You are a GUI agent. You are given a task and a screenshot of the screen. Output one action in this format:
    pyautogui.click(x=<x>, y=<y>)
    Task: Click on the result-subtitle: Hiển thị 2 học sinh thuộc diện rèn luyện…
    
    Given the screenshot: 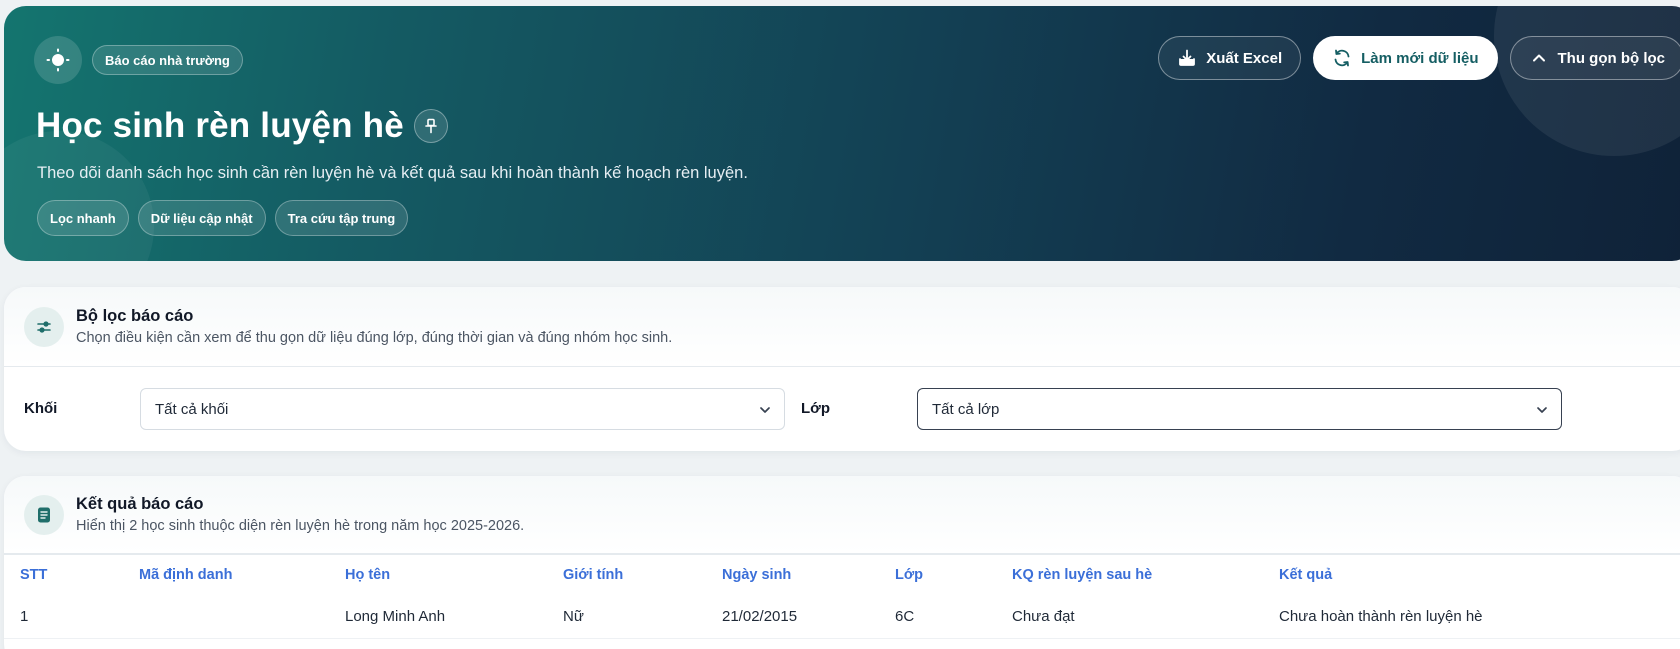 What is the action you would take?
    pyautogui.click(x=300, y=526)
    